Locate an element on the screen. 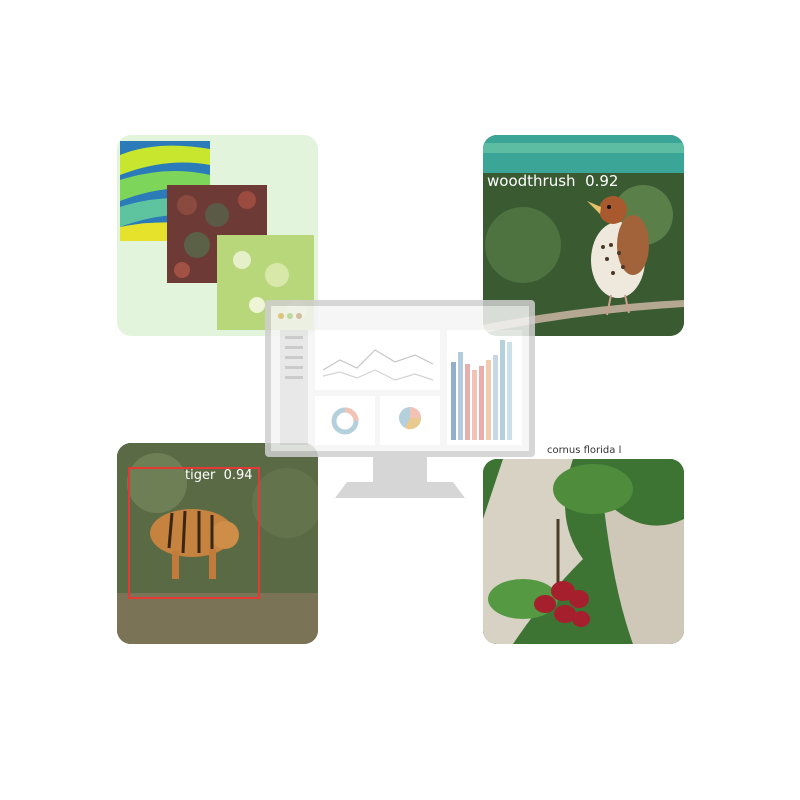 This screenshot has width=800, height=800. plant-caption: cornus florida l is located at coordinates (584, 450).